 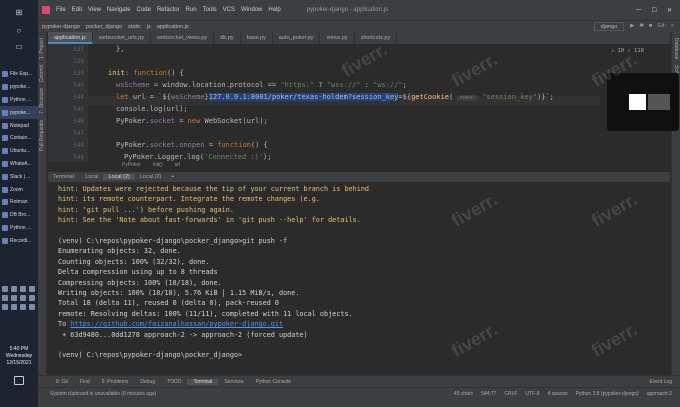 I want to click on menu-item-view: View, so click(x=94, y=10).